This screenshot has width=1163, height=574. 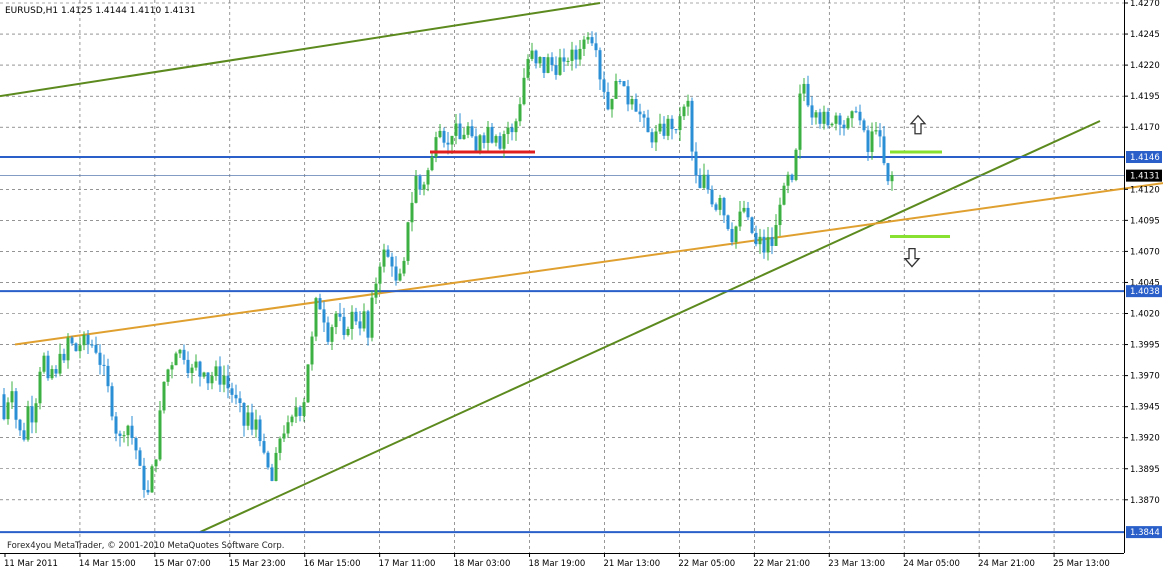 I want to click on x-tick-label: 22 Mar 21:00, so click(x=781, y=564).